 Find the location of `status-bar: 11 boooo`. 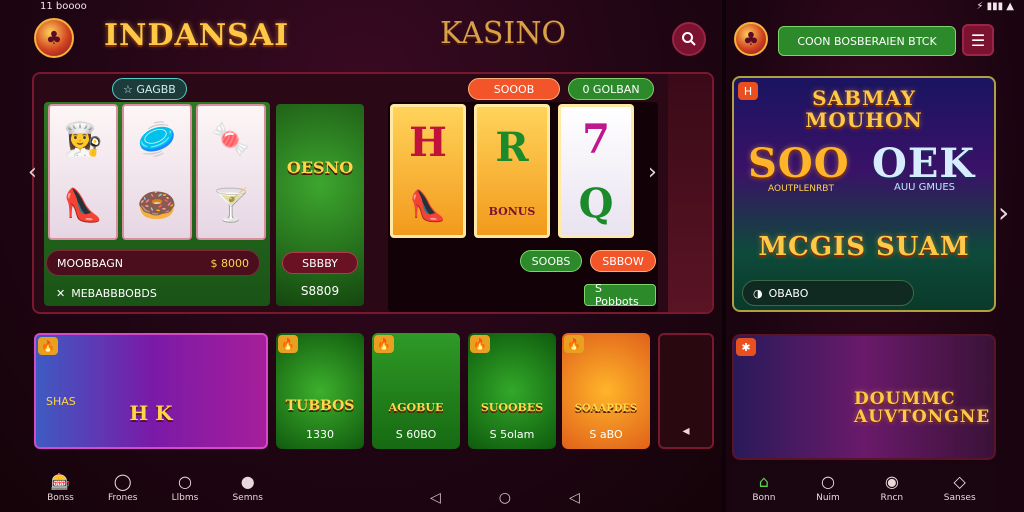

status-bar: 11 boooo is located at coordinates (63, 6).